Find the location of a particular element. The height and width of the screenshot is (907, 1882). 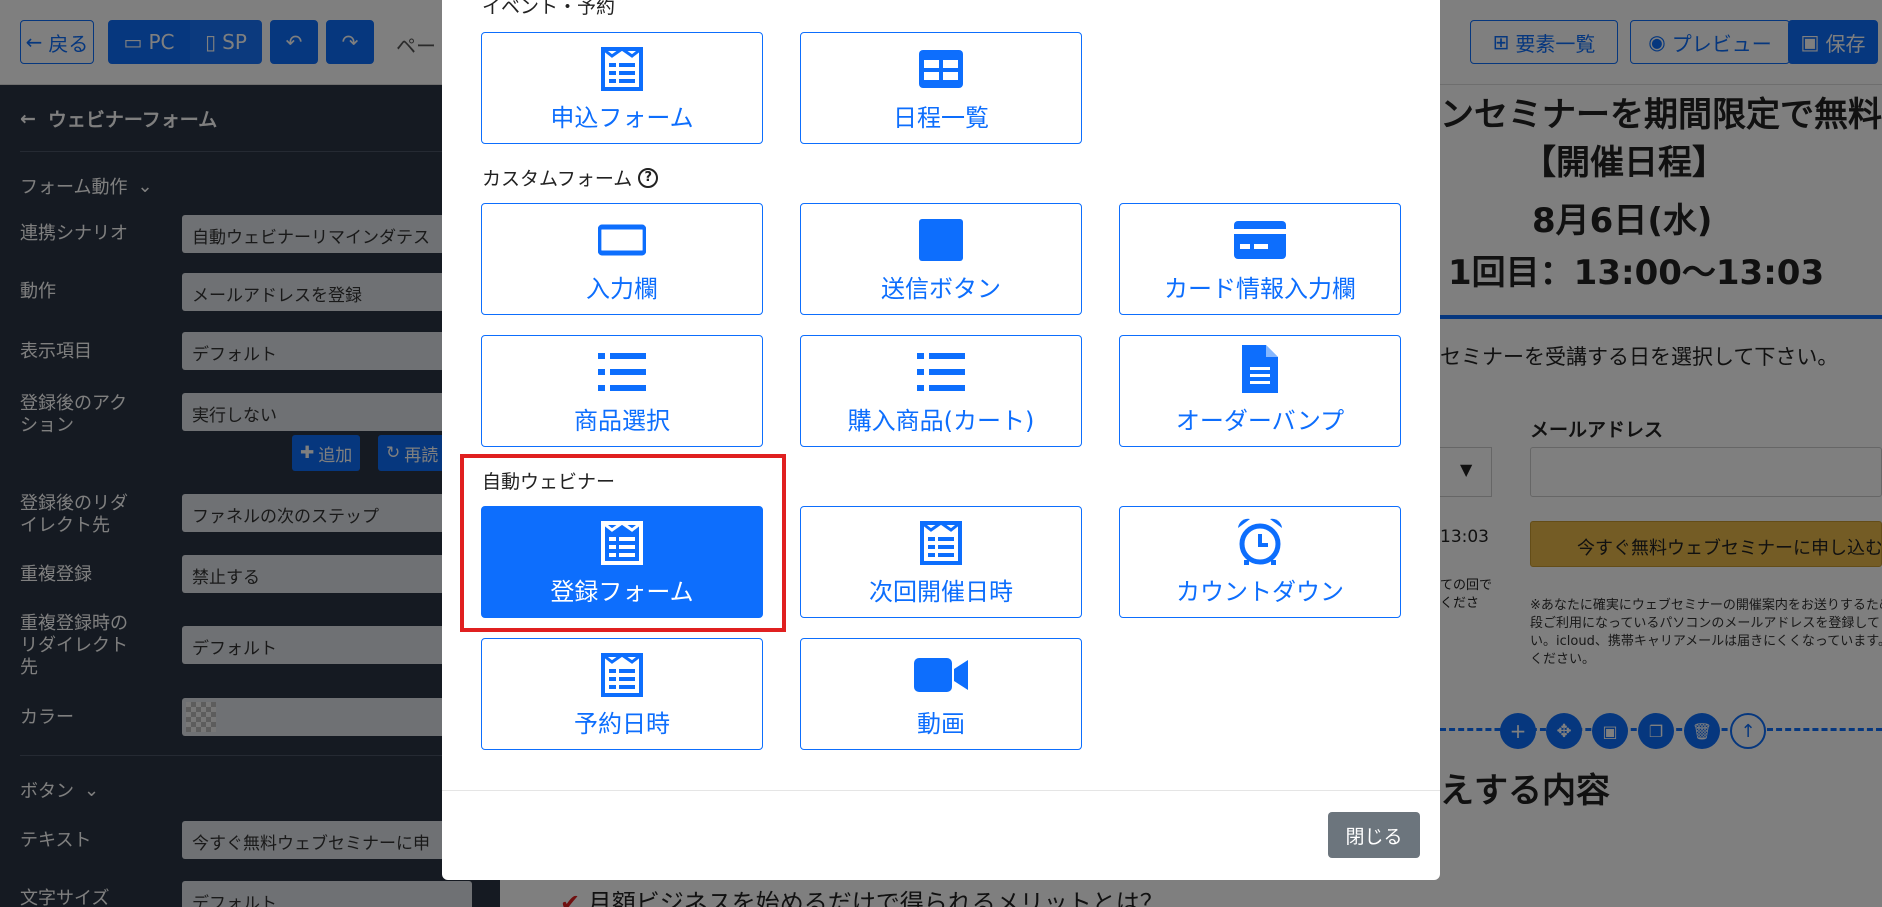

tile-submit-button: 送信ボタン is located at coordinates (941, 259).